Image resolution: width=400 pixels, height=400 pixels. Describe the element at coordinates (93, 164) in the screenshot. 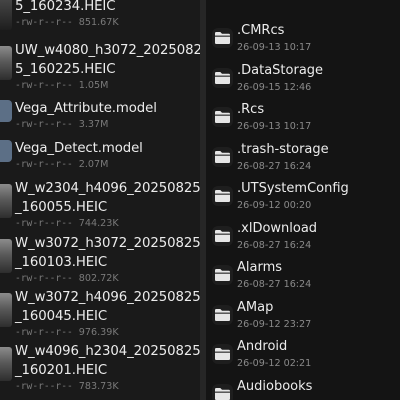

I see `file-size: 2.07M` at that location.